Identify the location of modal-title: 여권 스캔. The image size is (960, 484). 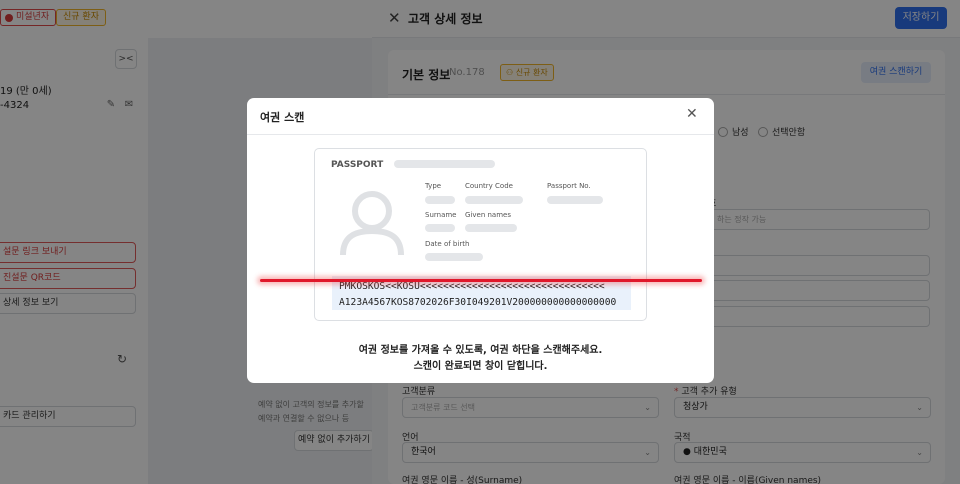
(282, 117).